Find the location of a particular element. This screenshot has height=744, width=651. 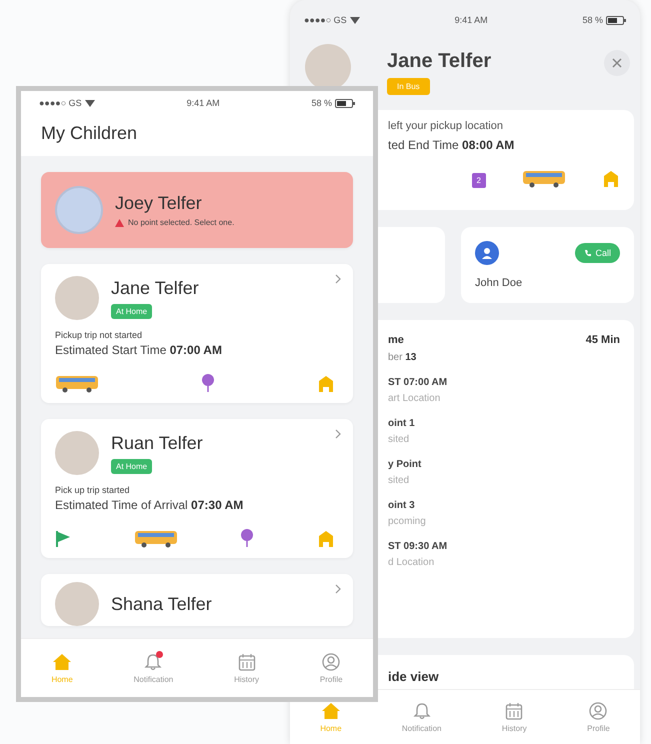

date-text: ber 13 is located at coordinates (403, 357).